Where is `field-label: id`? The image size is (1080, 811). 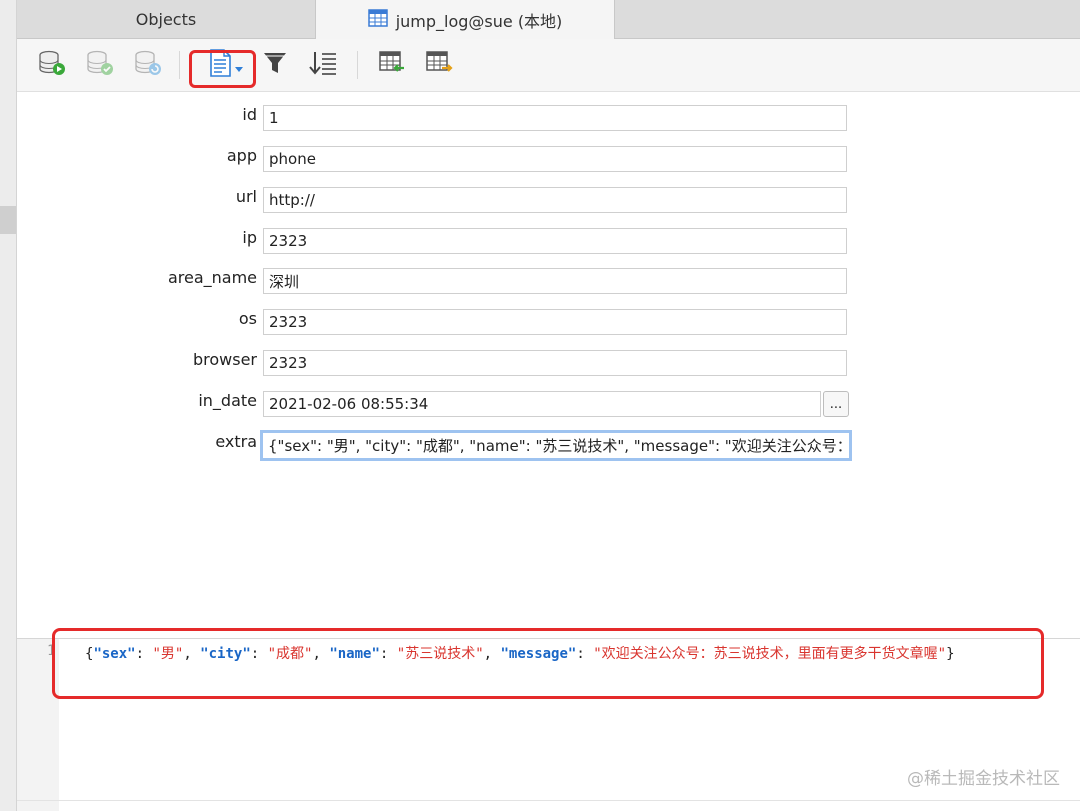
field-label: id is located at coordinates (249, 114).